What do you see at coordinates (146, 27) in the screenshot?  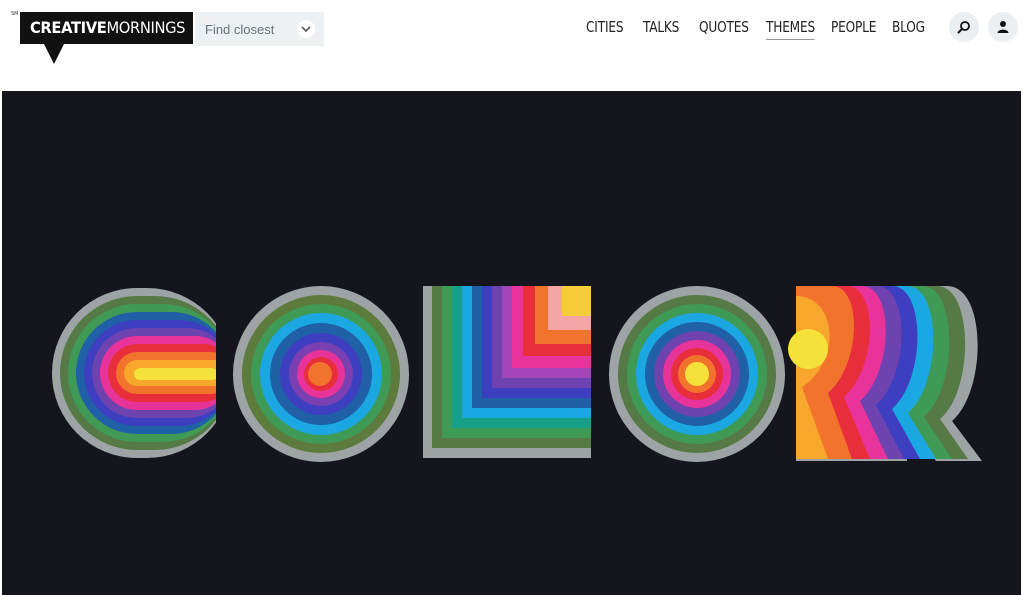 I see `logo-word-mornings: MORNINGS` at bounding box center [146, 27].